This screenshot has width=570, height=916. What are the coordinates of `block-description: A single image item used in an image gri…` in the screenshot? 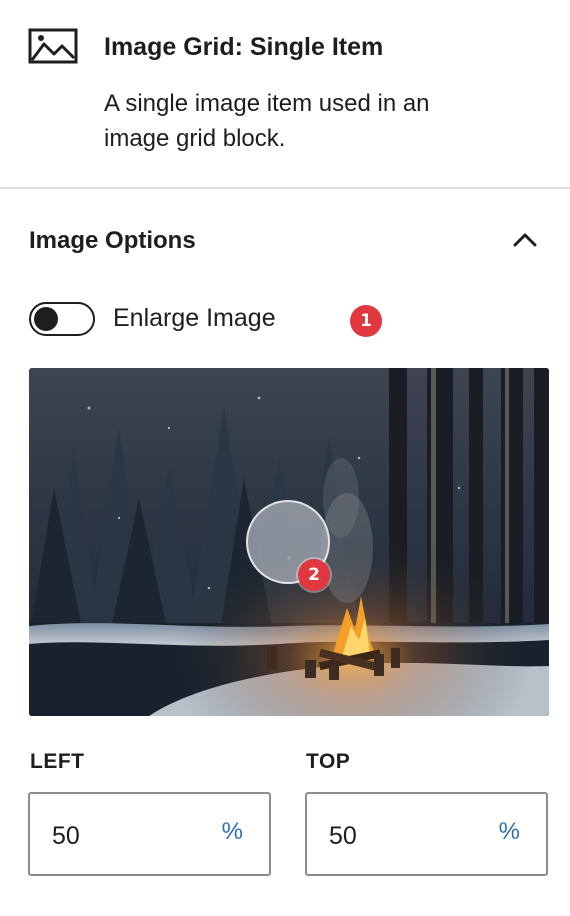 It's located at (267, 121).